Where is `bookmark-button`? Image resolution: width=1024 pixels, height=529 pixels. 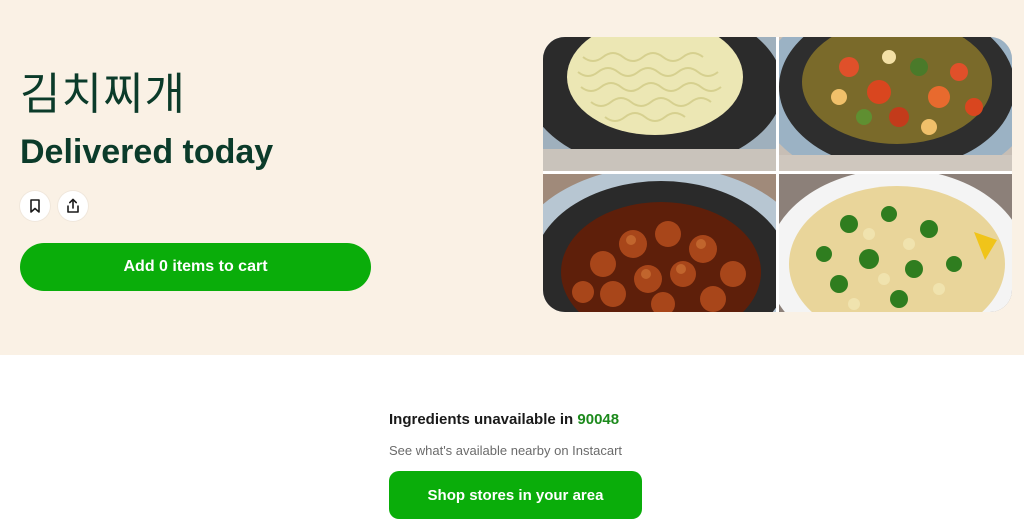
bookmark-button is located at coordinates (35, 206).